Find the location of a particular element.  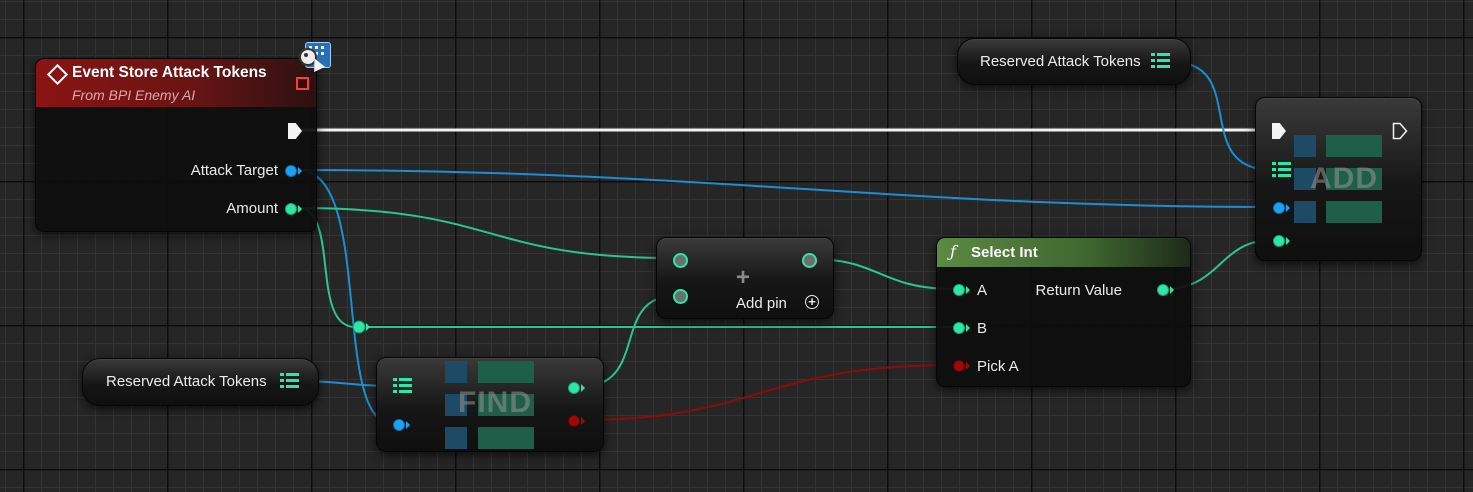

find-index-out-pin is located at coordinates (574, 388).